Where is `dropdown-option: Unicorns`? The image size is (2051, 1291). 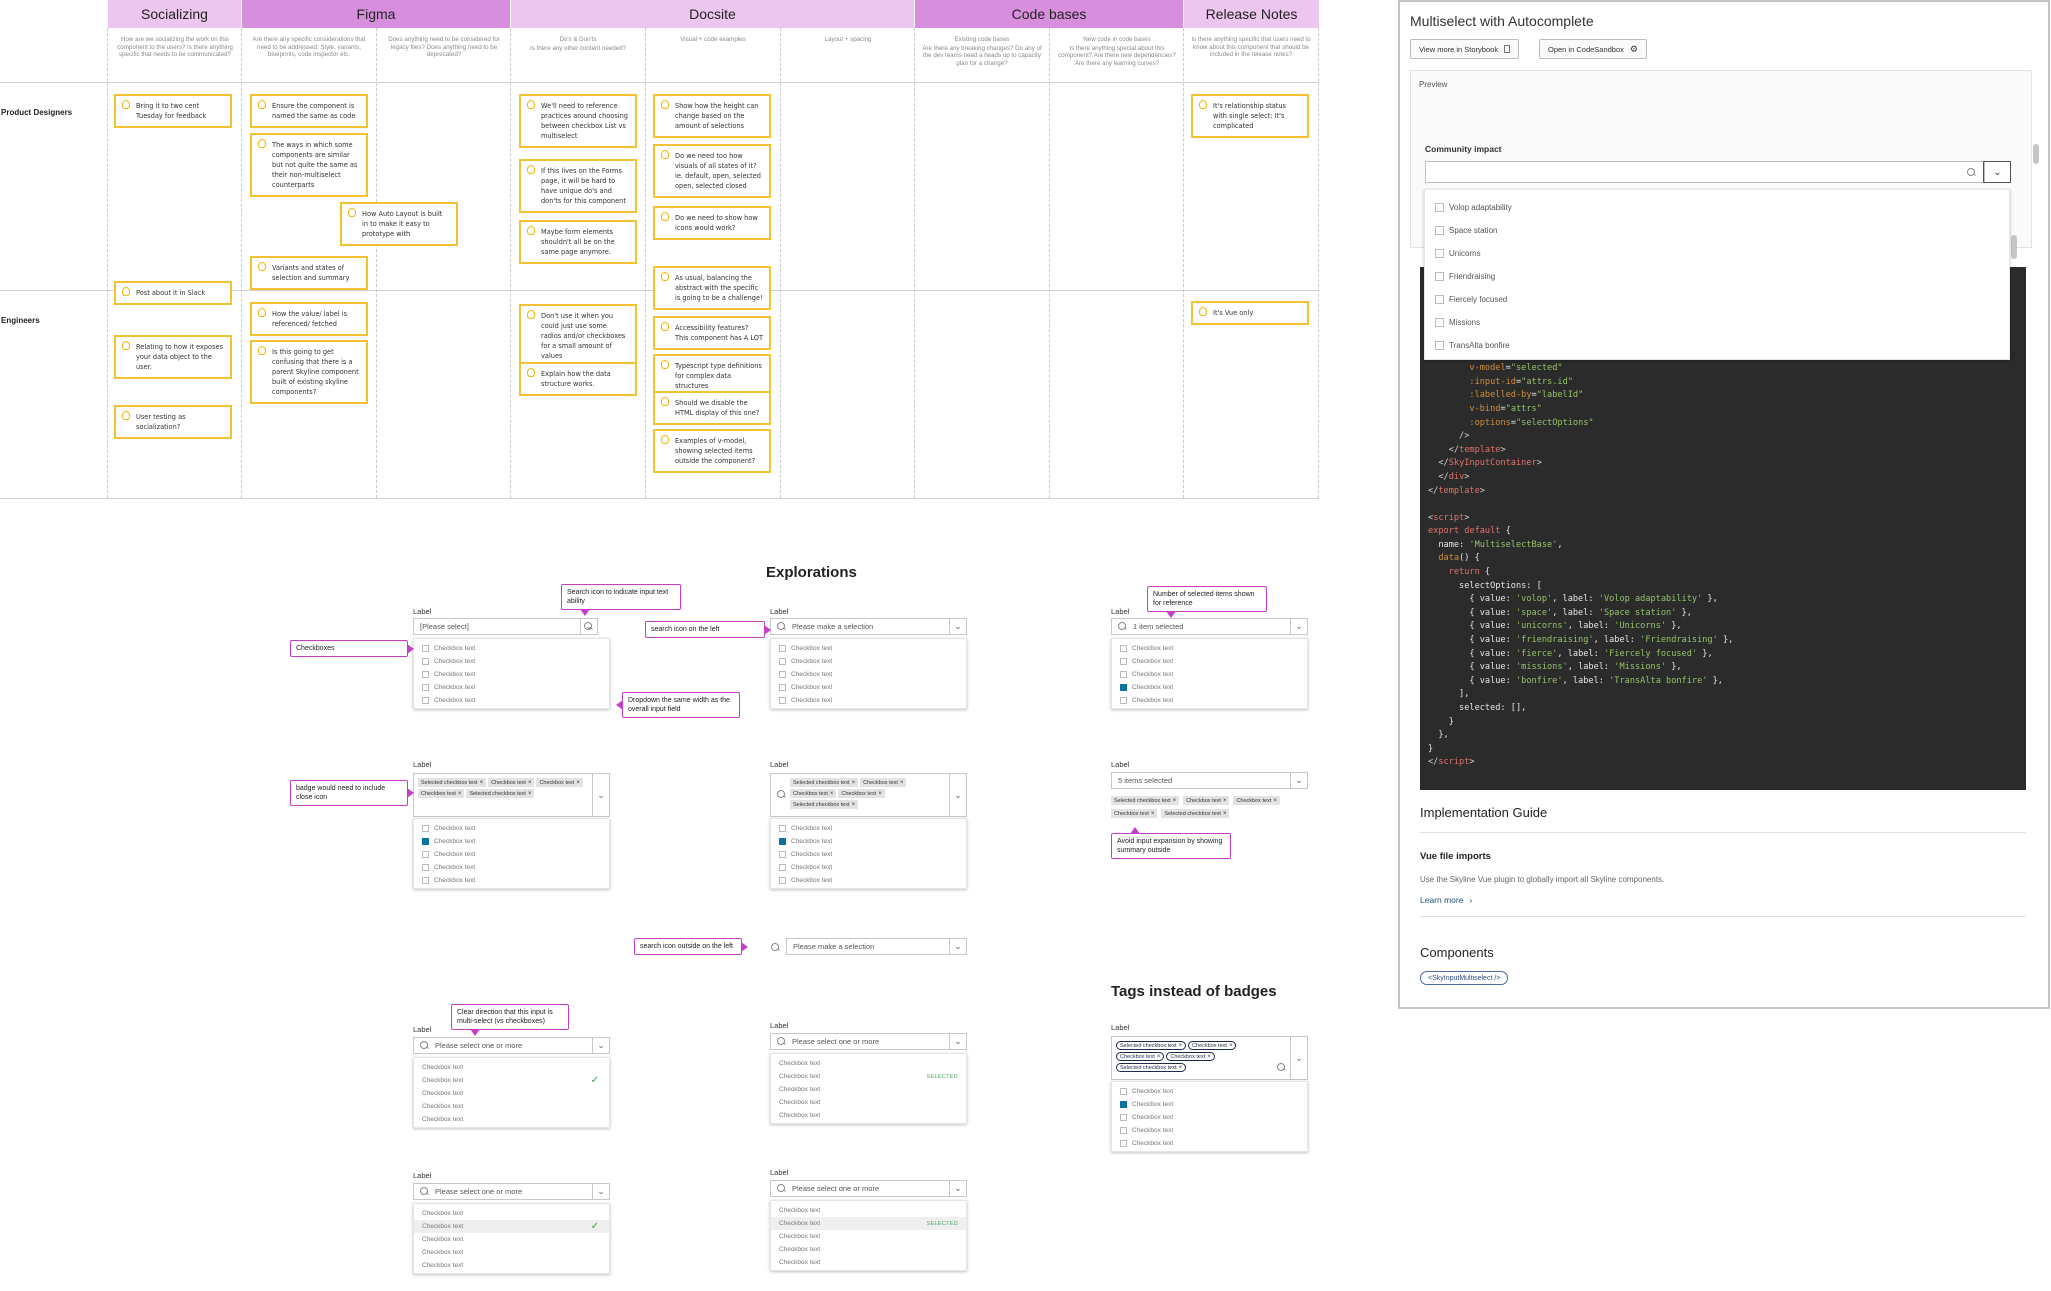
dropdown-option: Unicorns is located at coordinates (1717, 253).